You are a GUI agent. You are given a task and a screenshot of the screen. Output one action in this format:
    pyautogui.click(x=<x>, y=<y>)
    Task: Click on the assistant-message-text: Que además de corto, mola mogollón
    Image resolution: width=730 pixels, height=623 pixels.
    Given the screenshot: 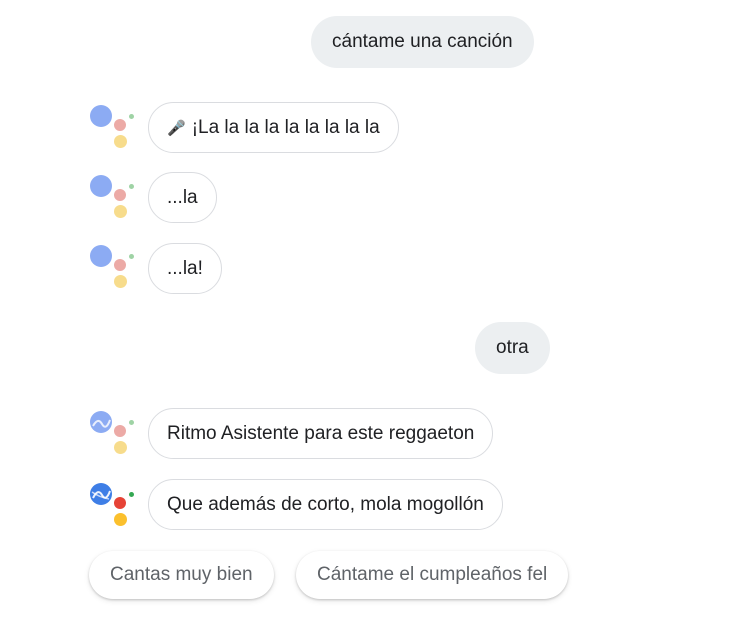 What is the action you would take?
    pyautogui.click(x=325, y=504)
    